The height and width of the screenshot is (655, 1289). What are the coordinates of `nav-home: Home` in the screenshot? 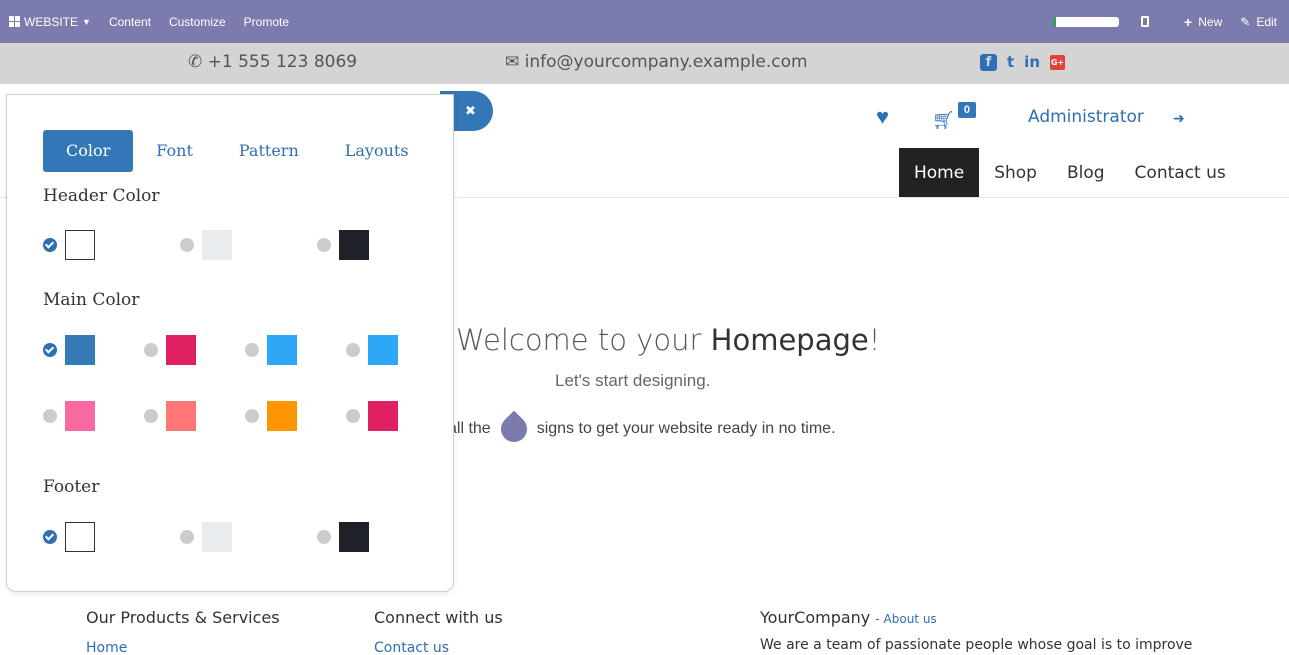 It's located at (939, 173).